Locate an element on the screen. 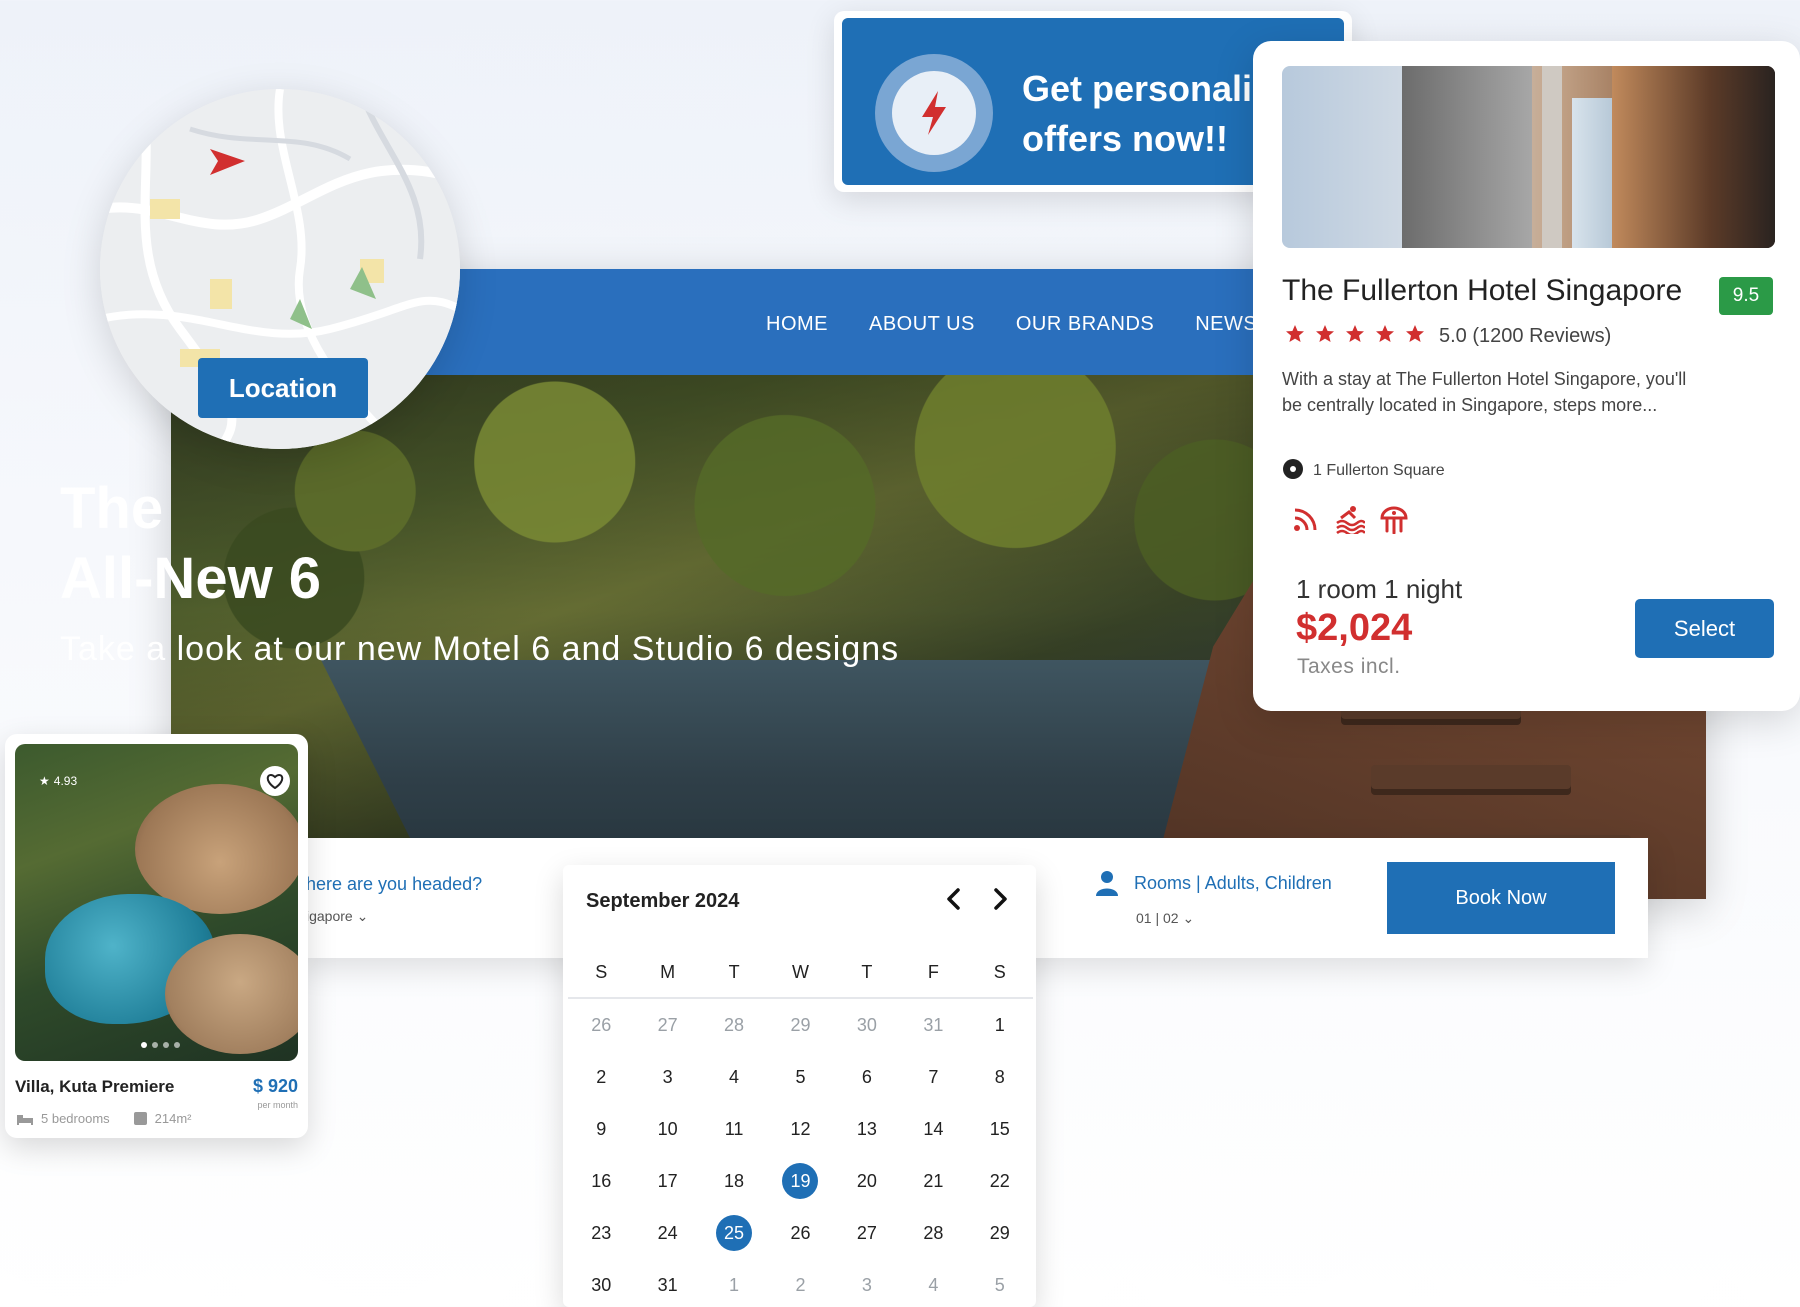  calendar-day-number: 28 is located at coordinates (734, 1024).